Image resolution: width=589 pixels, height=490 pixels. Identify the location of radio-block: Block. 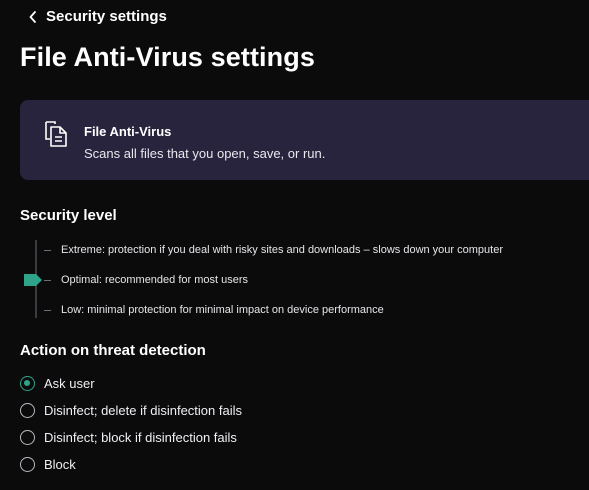
(48, 464).